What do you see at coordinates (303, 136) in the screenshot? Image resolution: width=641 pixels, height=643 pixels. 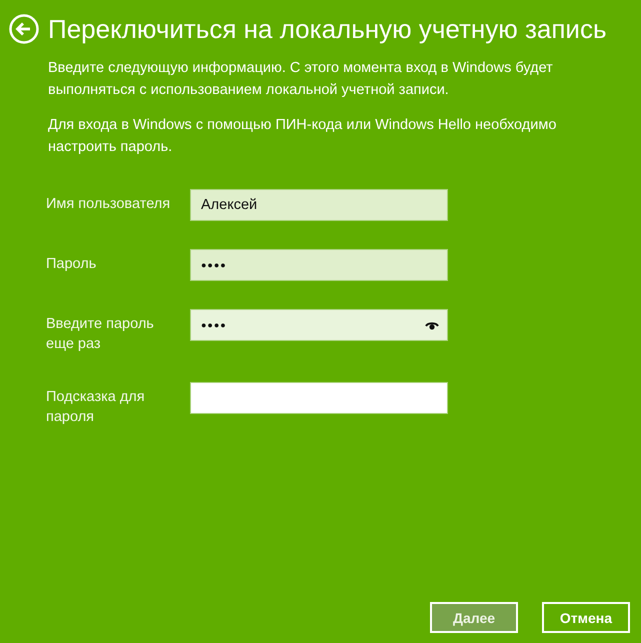 I see `instruction-text: Для входа в Windows с помощью ПИН-кода или Windows Hello необходимо настроить пароль.` at bounding box center [303, 136].